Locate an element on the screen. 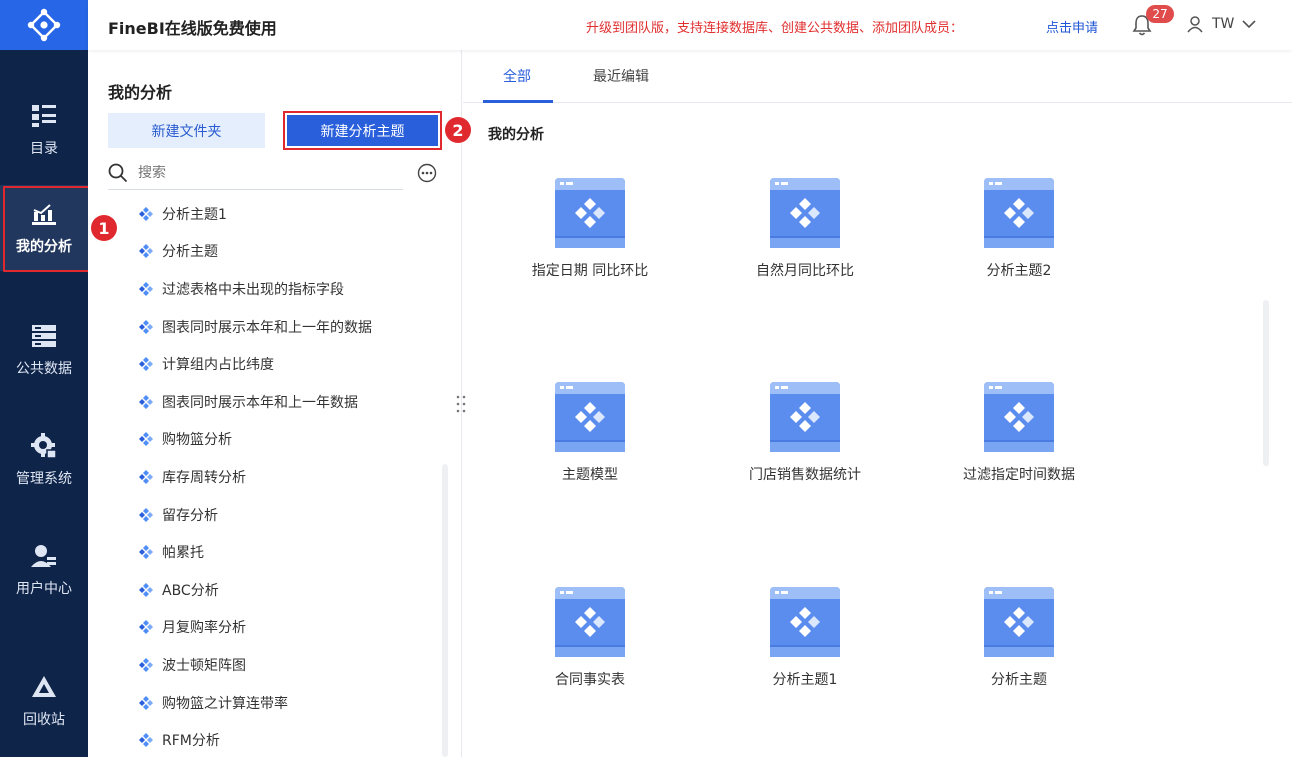 This screenshot has height=757, width=1292. upgrade-promo-text: 升级到团队版，支持连接数据库、创建公共数据、添加团队成员： is located at coordinates (775, 28).